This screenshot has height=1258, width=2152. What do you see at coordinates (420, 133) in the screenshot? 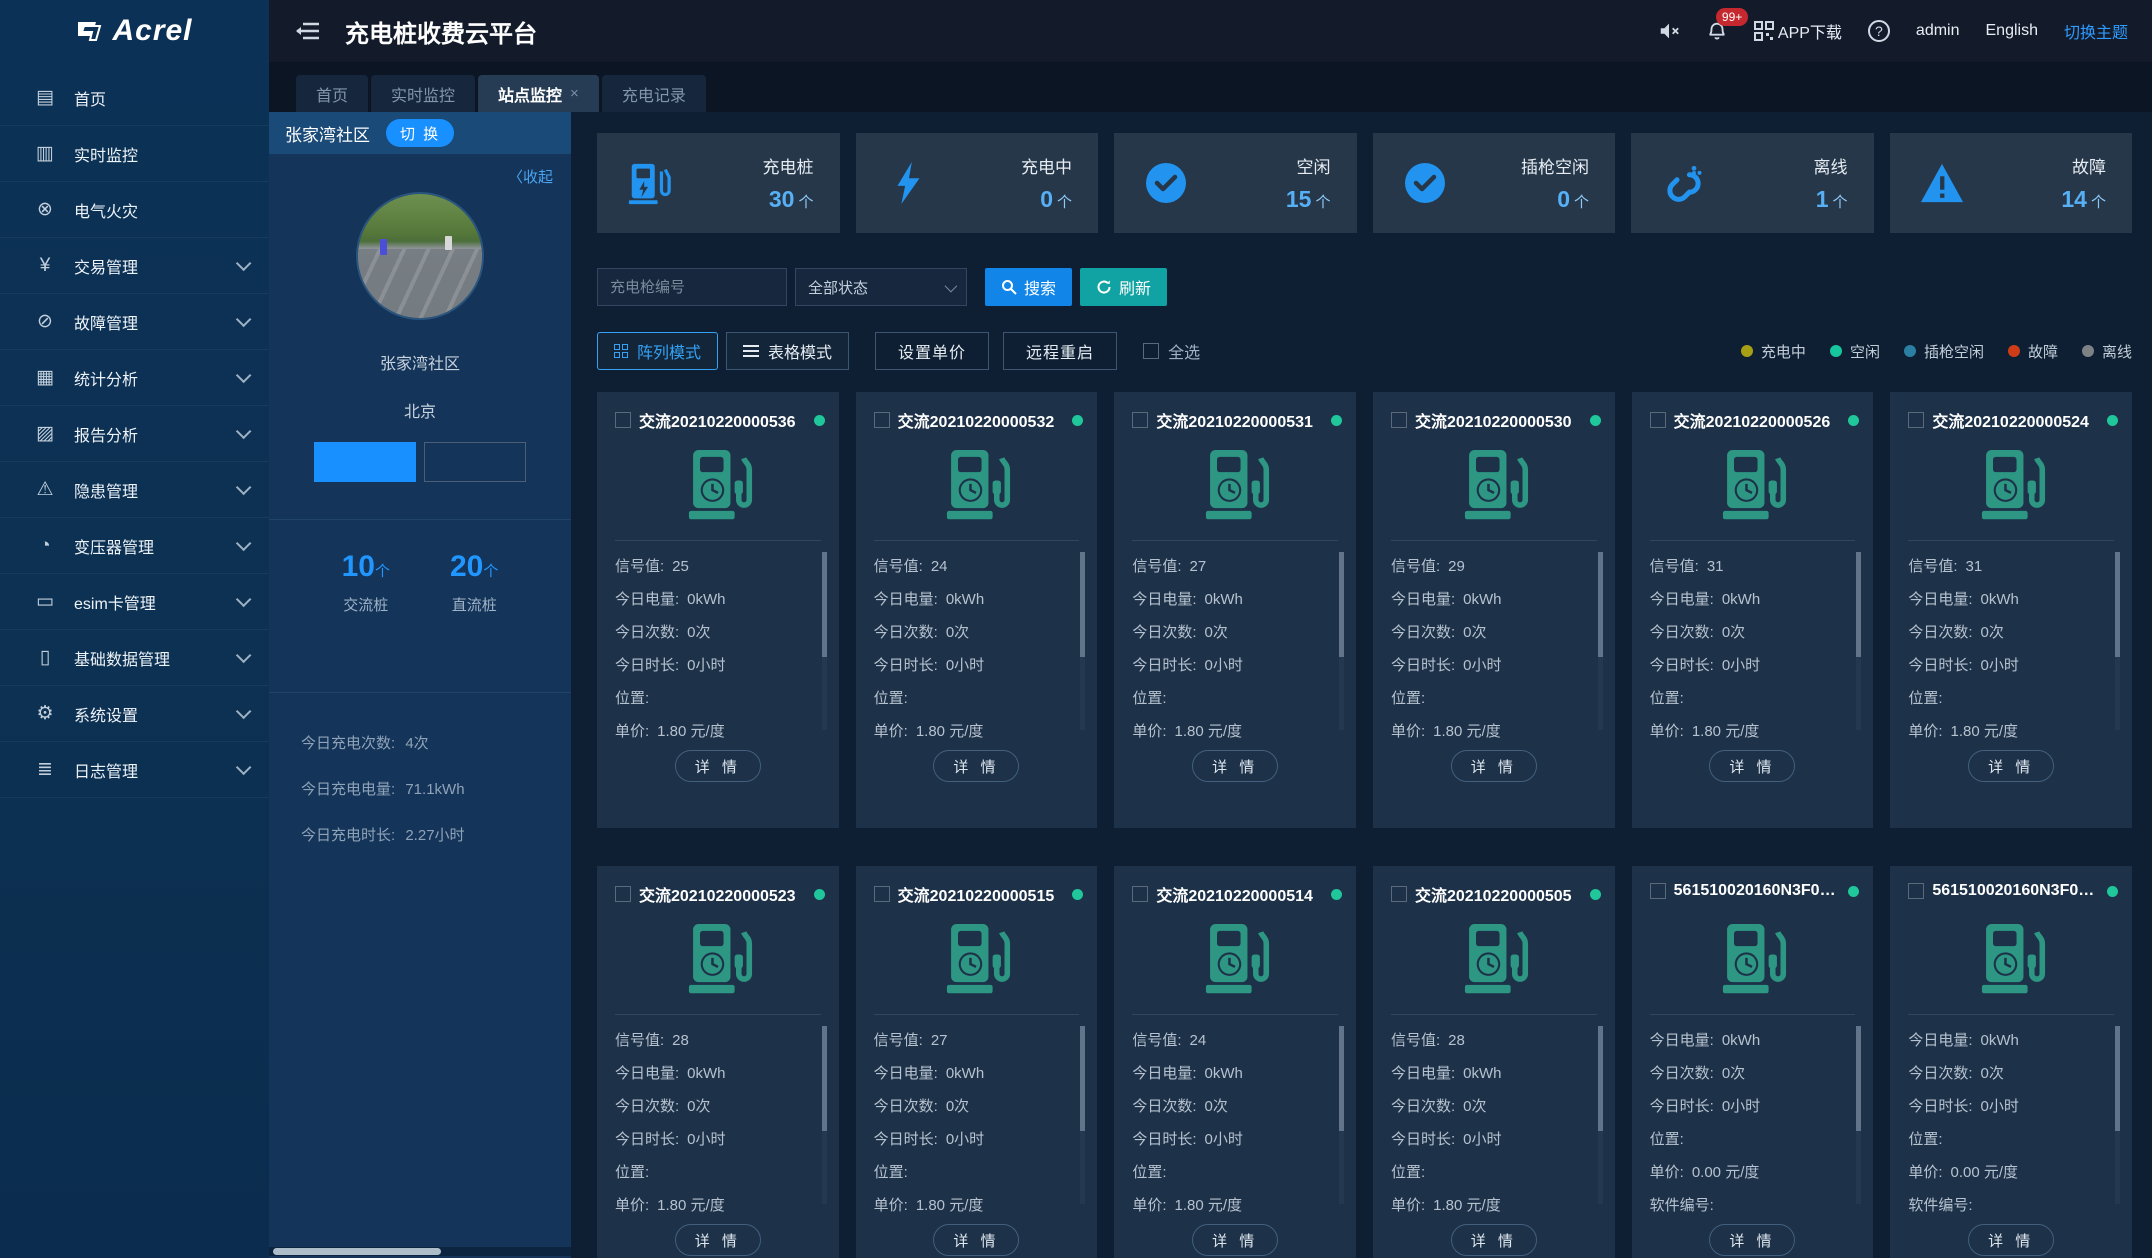
I see `station-switch-button: 切 换` at bounding box center [420, 133].